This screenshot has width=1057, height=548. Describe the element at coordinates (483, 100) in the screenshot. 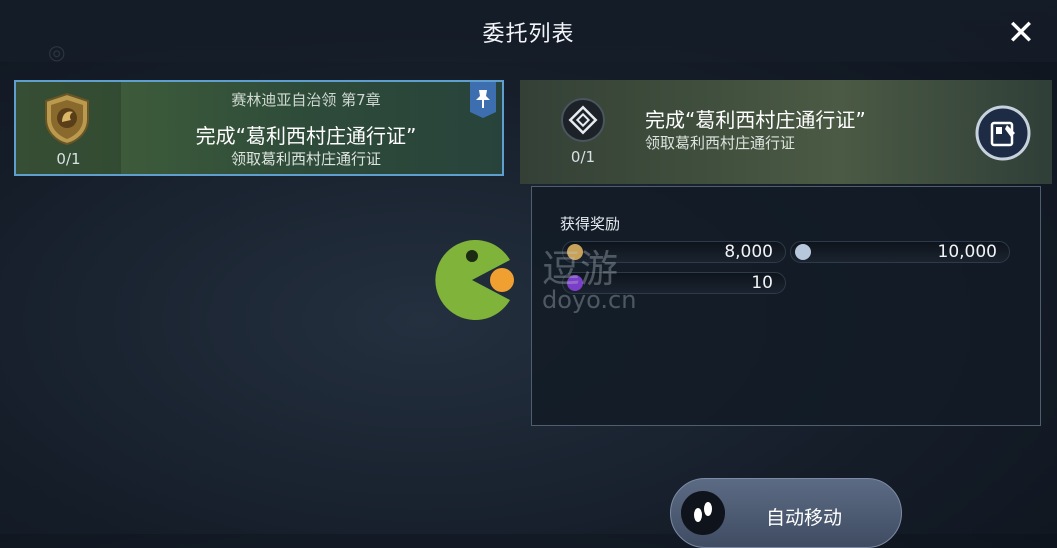

I see `pin-icon` at that location.